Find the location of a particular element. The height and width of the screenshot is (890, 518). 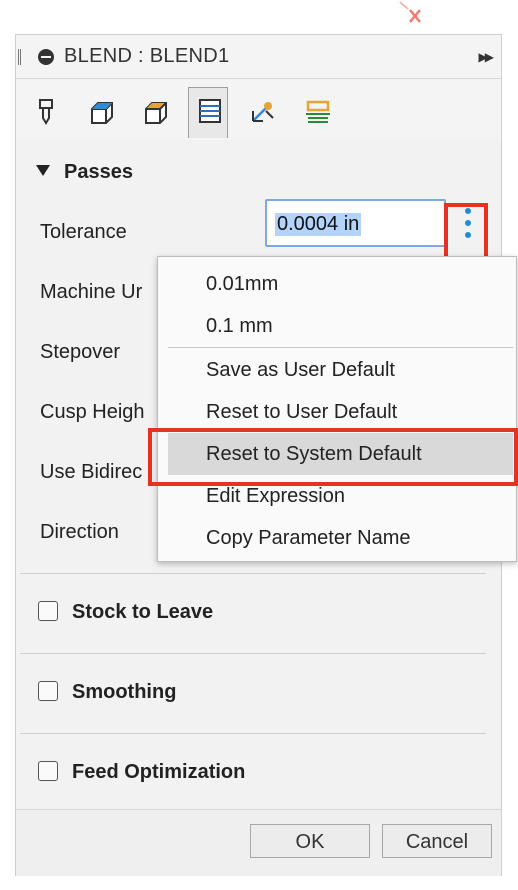

smoothing-label: Smoothing is located at coordinates (124, 692).